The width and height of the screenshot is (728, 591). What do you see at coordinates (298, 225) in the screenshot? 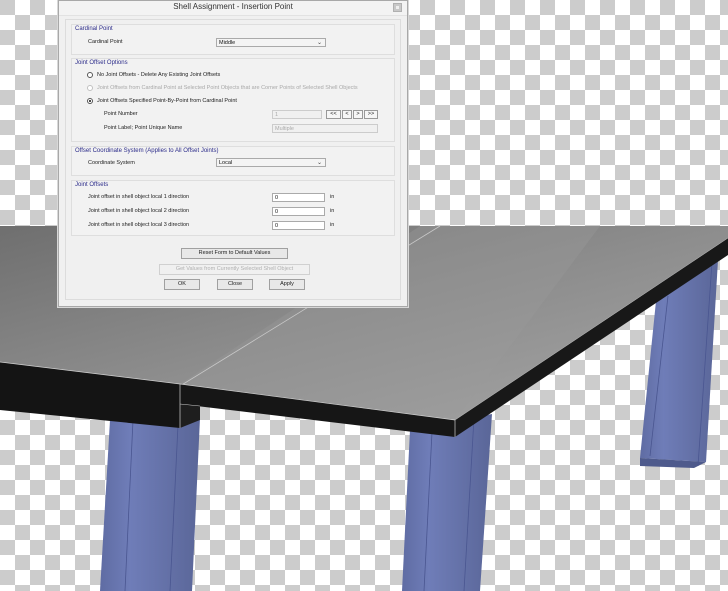
I see `joint-offset-3-field: 0` at bounding box center [298, 225].